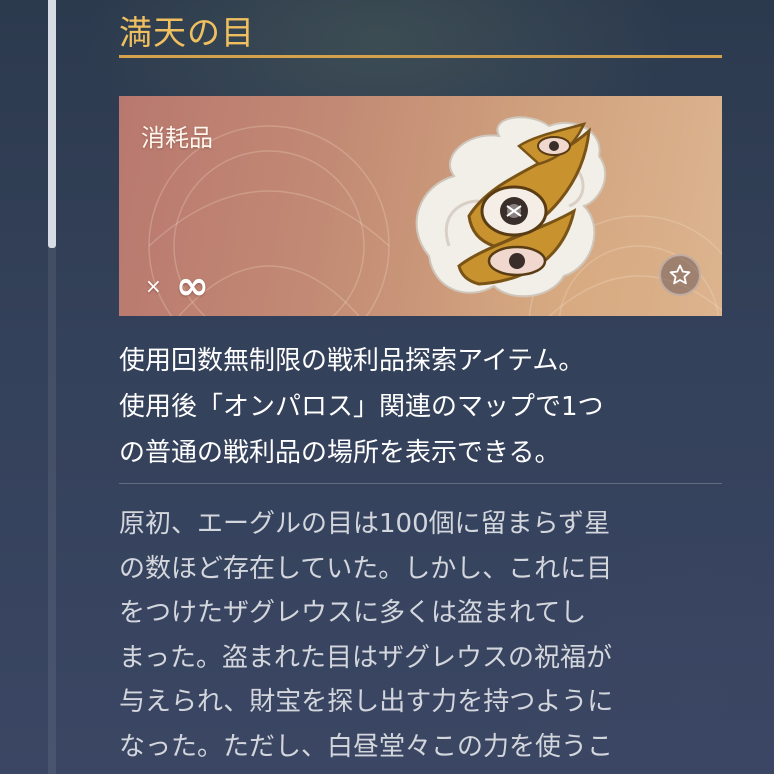 The image size is (774, 774). What do you see at coordinates (353, 613) in the screenshot?
I see `lore-line: をつけたザグレウスに多くは盗まれてし` at bounding box center [353, 613].